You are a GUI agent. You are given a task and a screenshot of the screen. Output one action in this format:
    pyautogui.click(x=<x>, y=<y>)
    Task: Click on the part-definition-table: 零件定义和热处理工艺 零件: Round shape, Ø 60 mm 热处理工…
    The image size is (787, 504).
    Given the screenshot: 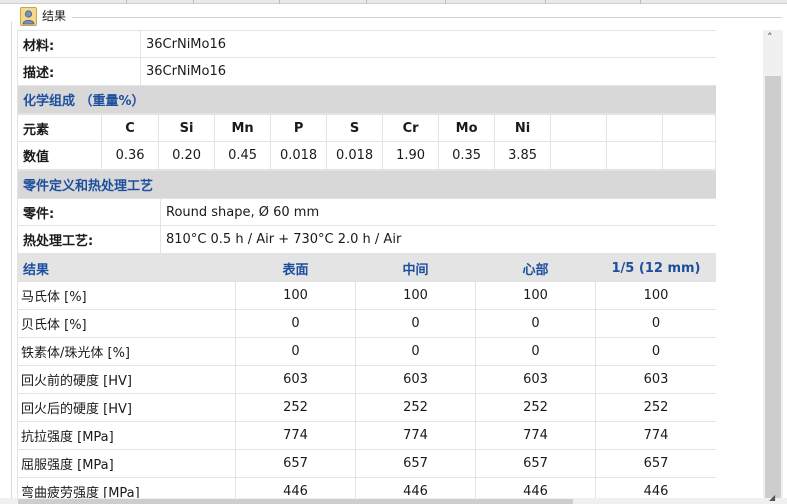 What is the action you would take?
    pyautogui.click(x=366, y=212)
    